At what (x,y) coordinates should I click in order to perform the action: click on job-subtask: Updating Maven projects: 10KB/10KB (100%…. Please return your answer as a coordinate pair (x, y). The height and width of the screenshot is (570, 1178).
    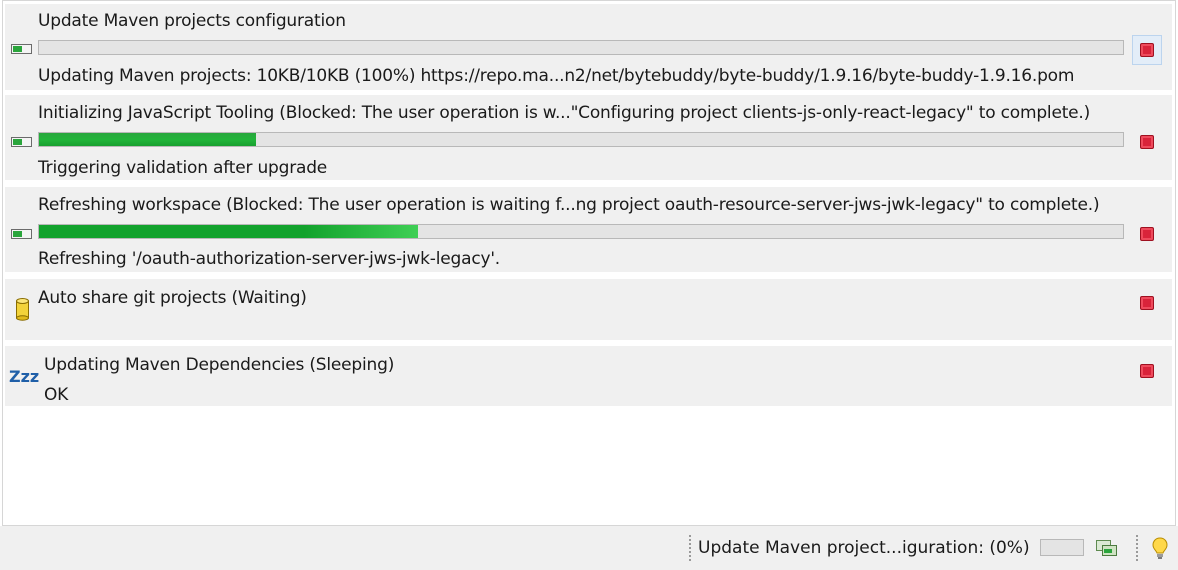
    Looking at the image, I should click on (556, 76).